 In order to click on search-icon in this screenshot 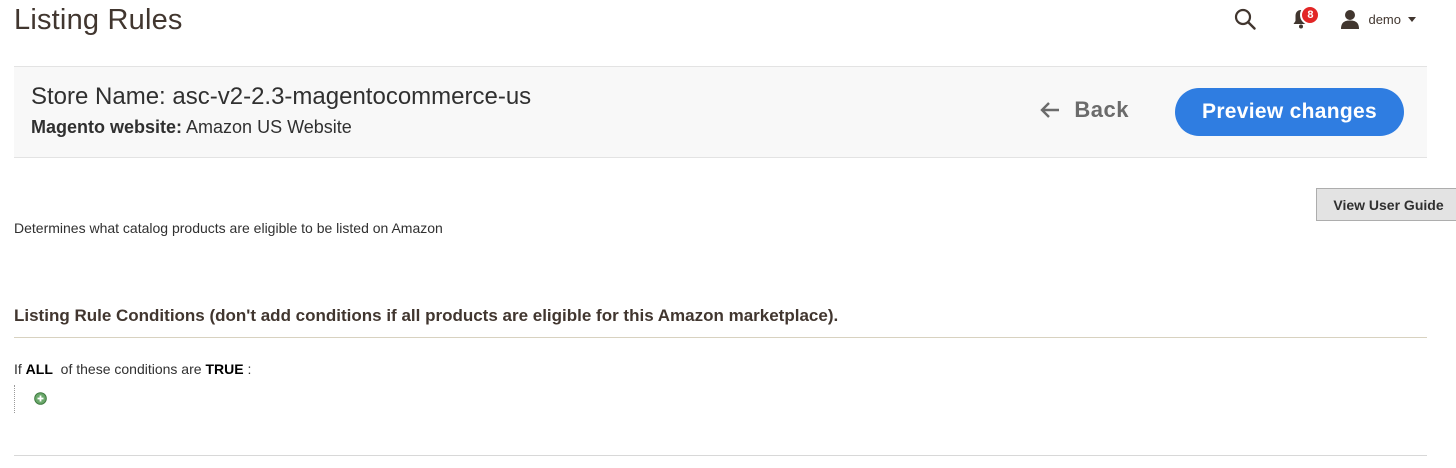, I will do `click(1246, 19)`.